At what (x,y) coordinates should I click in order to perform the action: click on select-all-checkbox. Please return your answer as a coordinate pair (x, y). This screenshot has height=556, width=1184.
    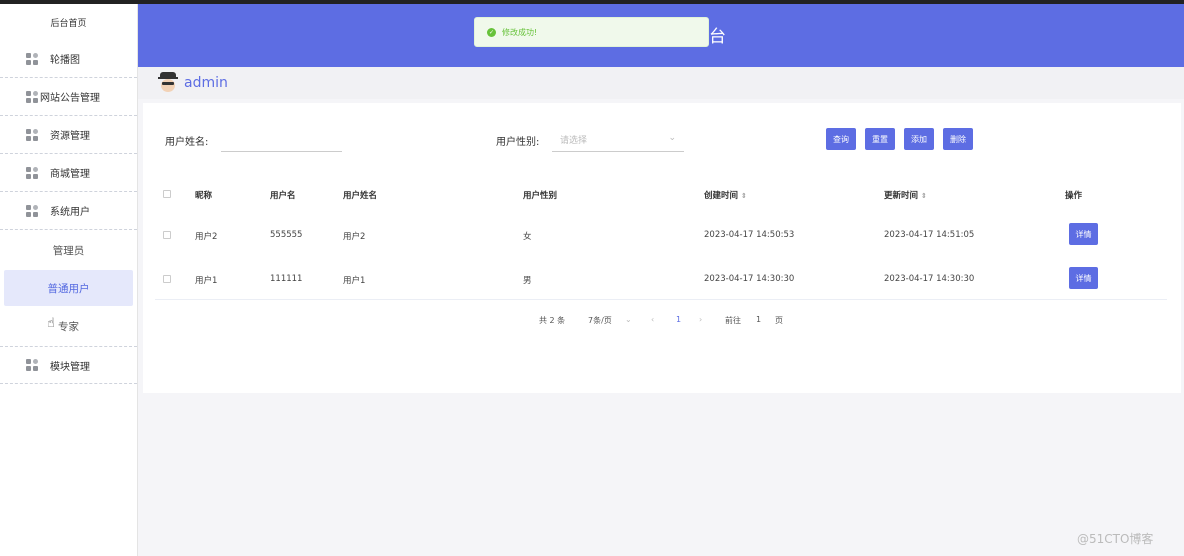
    Looking at the image, I should click on (167, 194).